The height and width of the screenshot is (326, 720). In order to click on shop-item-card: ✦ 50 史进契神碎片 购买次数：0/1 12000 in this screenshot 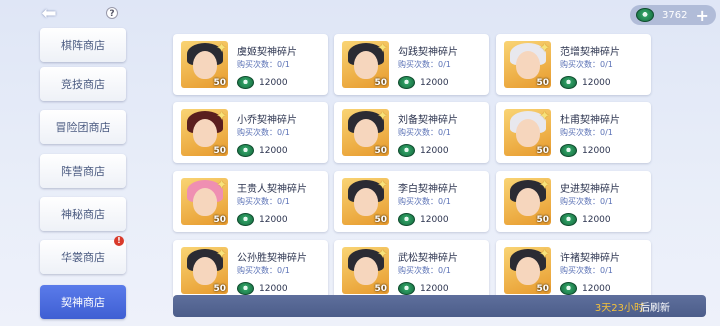, I will do `click(573, 201)`.